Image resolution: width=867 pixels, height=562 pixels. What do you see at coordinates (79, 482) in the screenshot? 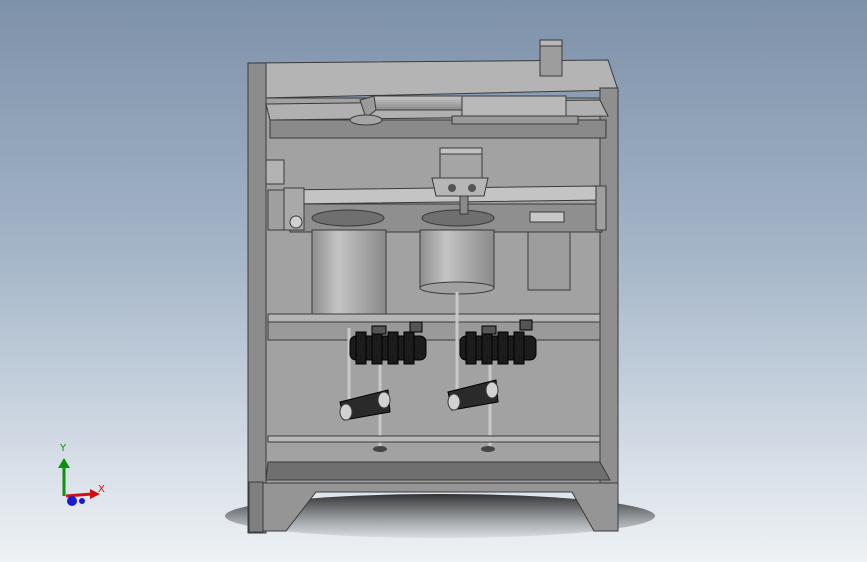
I see `coordinate-triad` at bounding box center [79, 482].